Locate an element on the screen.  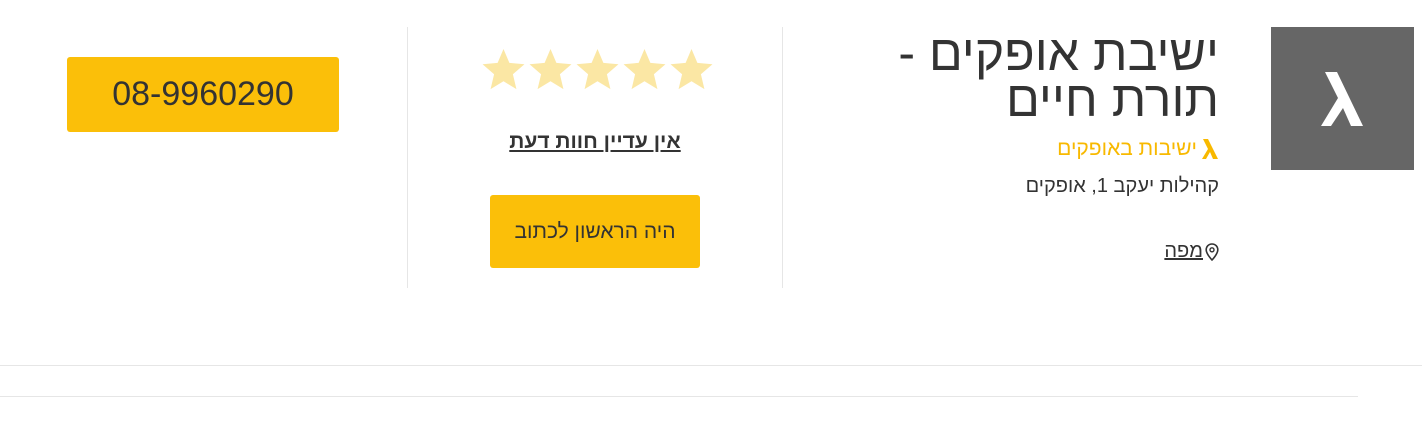
column-divider-right is located at coordinates (782, 157).